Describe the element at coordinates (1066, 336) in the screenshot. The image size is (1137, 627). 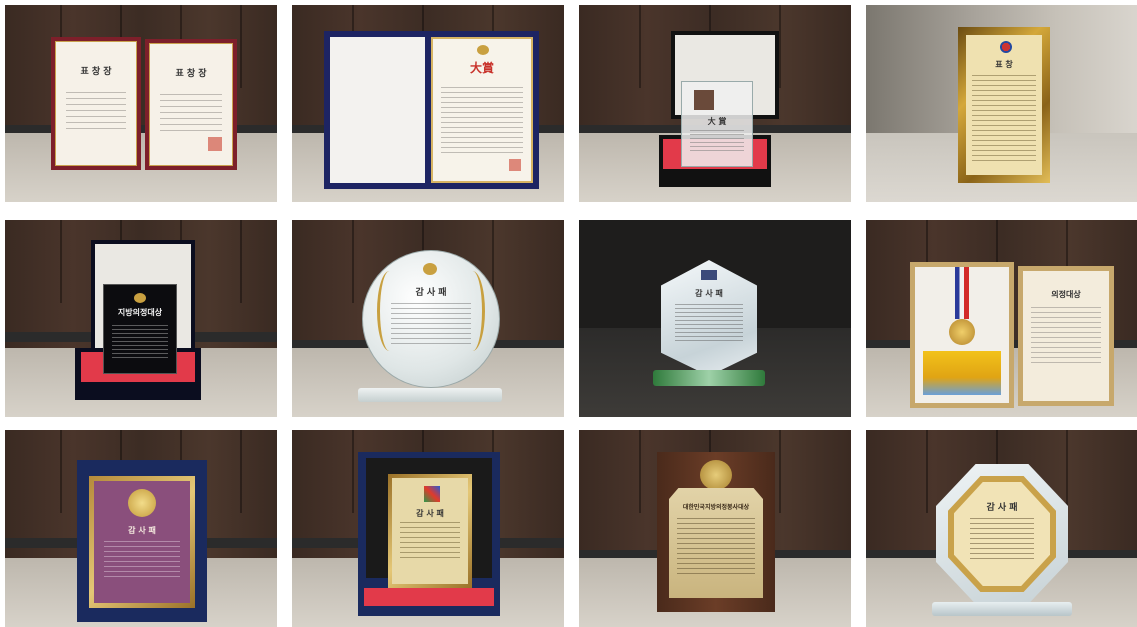
I see `medal-certificate: 의정대상` at that location.